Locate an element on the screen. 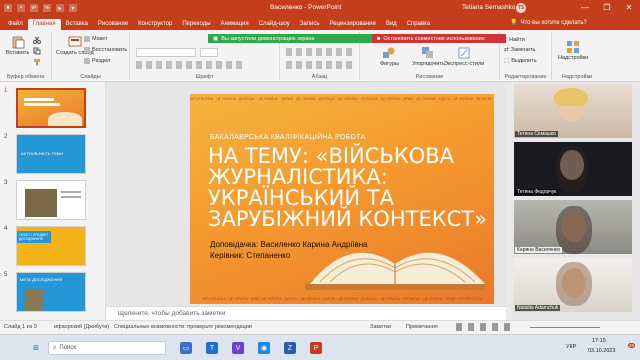  participant-name: Карина Василенко is located at coordinates (539, 250).